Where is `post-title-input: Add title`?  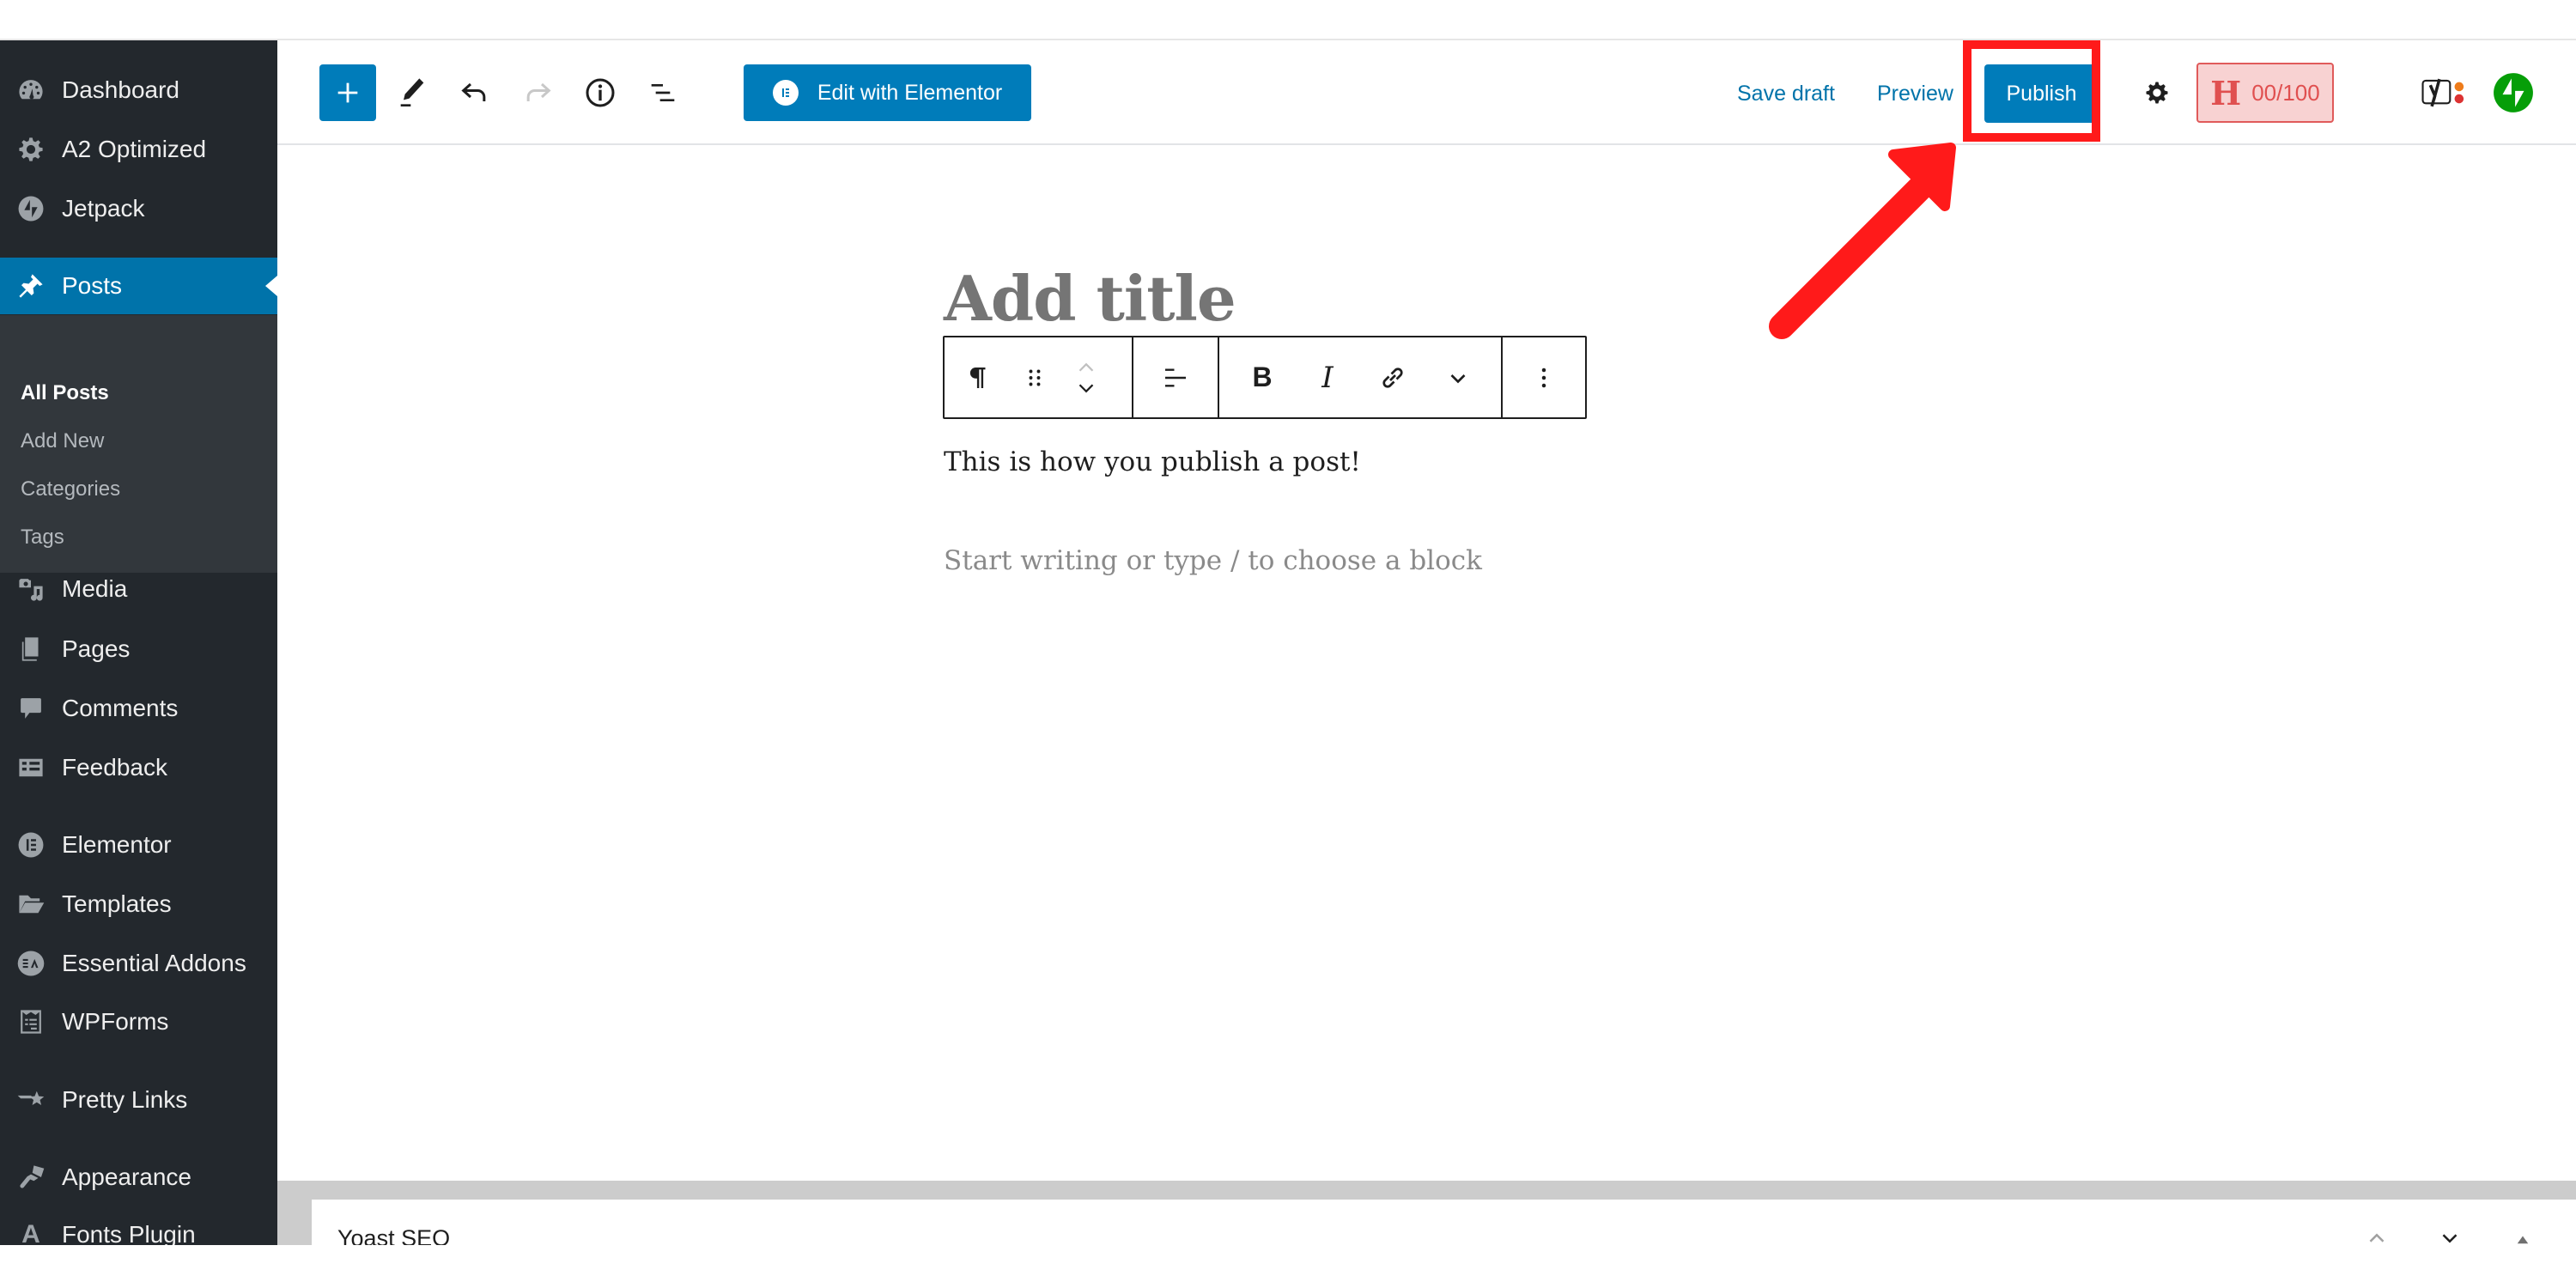
post-title-input: Add title is located at coordinates (1090, 298).